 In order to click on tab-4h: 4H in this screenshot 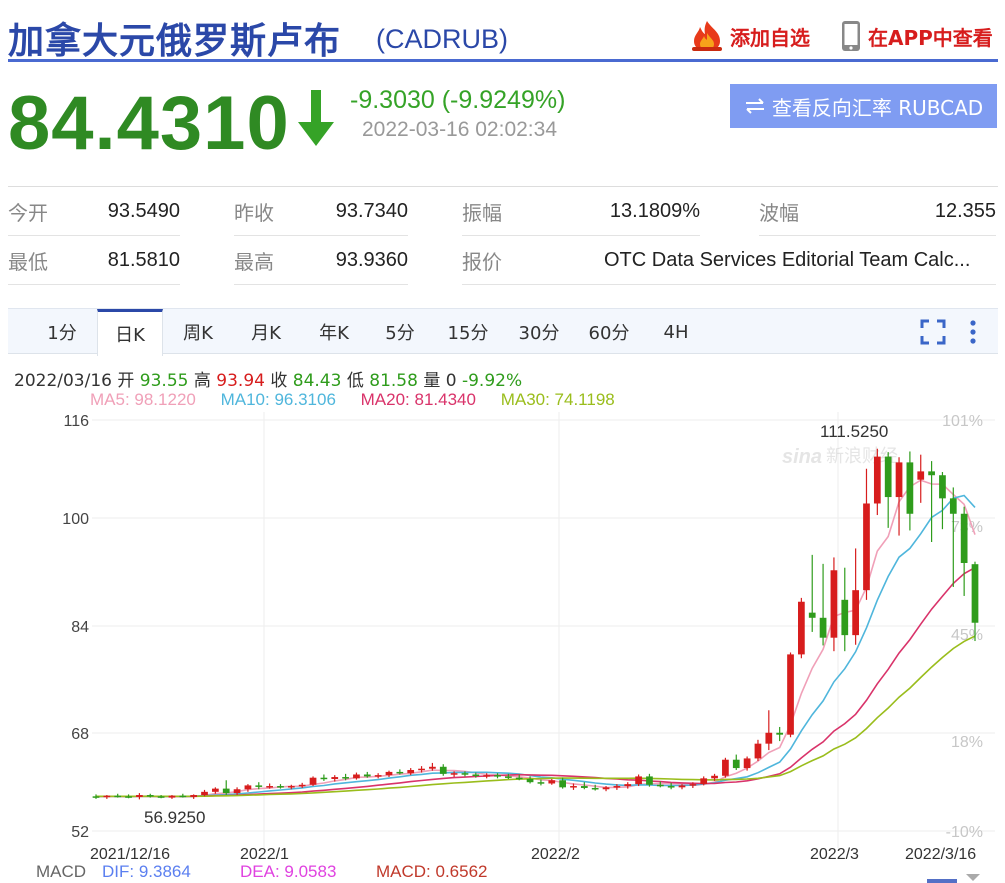, I will do `click(676, 332)`.